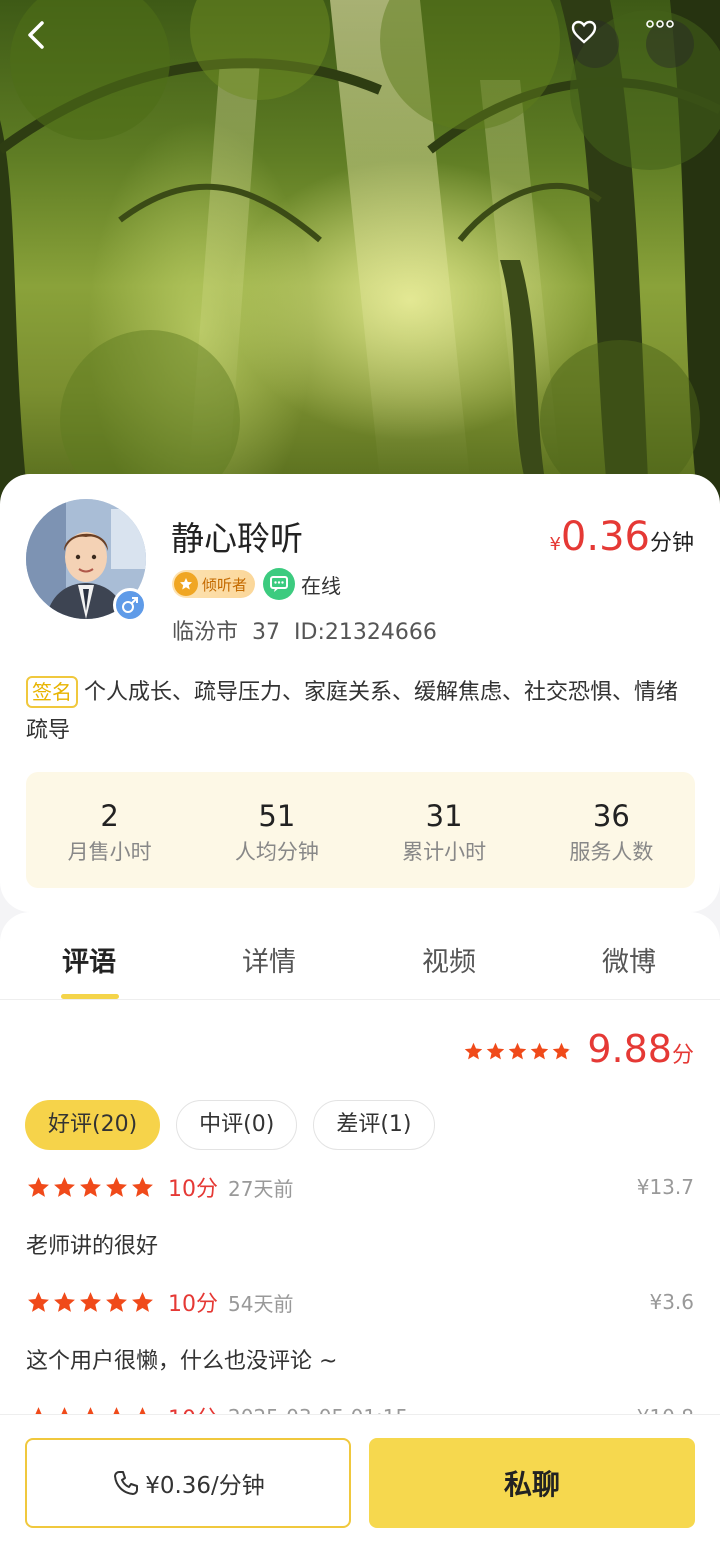 The image size is (720, 1549). I want to click on badge-row: 倾听者 在线, so click(256, 584).